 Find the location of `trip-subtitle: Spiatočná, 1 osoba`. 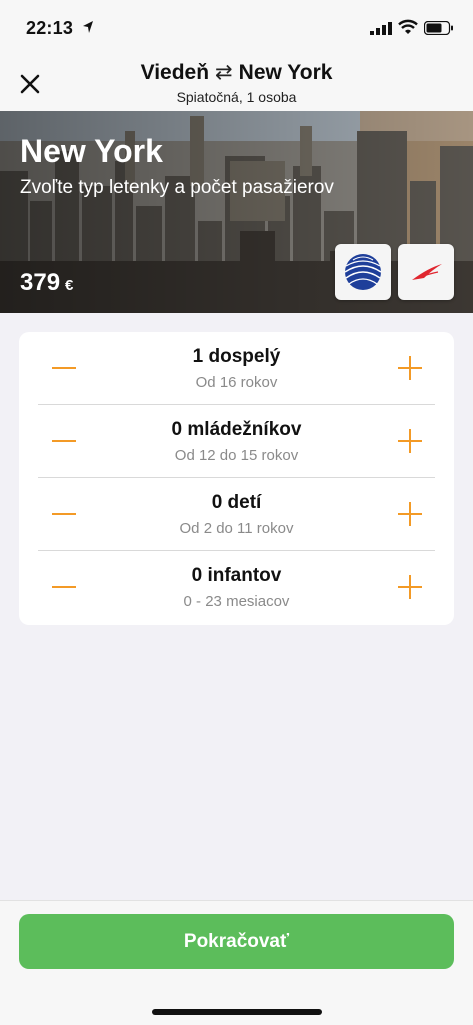

trip-subtitle: Spiatočná, 1 osoba is located at coordinates (236, 97).